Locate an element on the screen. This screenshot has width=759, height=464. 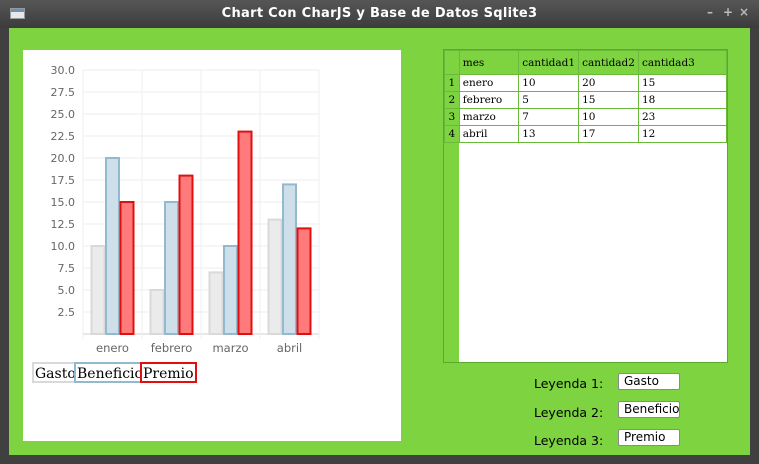
cell-mes: marzo is located at coordinates (489, 117).